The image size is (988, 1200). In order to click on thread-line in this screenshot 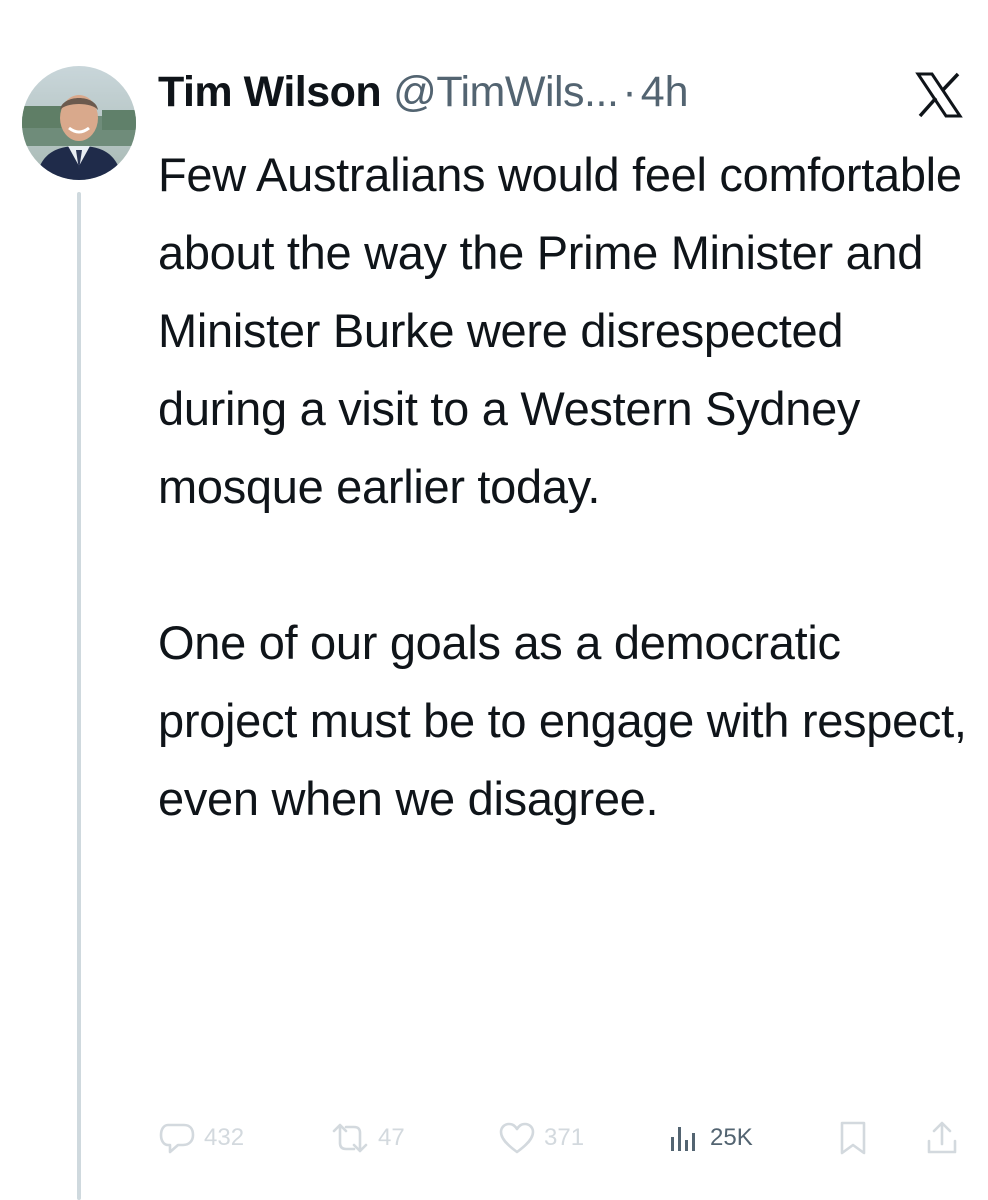, I will do `click(79, 696)`.